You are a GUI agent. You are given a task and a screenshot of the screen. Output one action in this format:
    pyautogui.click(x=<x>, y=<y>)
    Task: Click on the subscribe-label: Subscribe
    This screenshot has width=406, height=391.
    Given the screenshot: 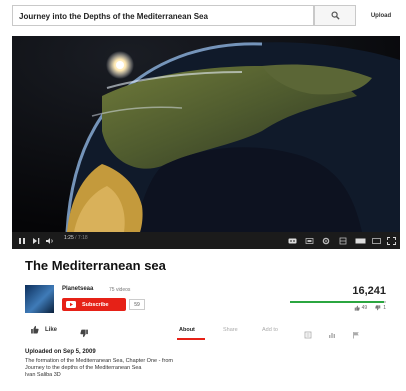 What is the action you would take?
    pyautogui.click(x=95, y=304)
    